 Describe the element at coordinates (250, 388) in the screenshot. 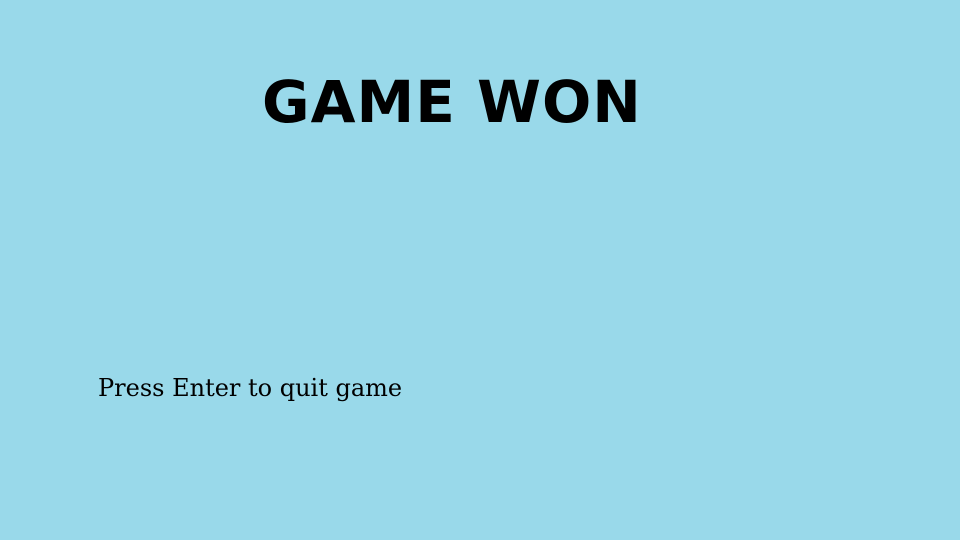

I see `quit-game-prompt: Press Enter to quit game` at that location.